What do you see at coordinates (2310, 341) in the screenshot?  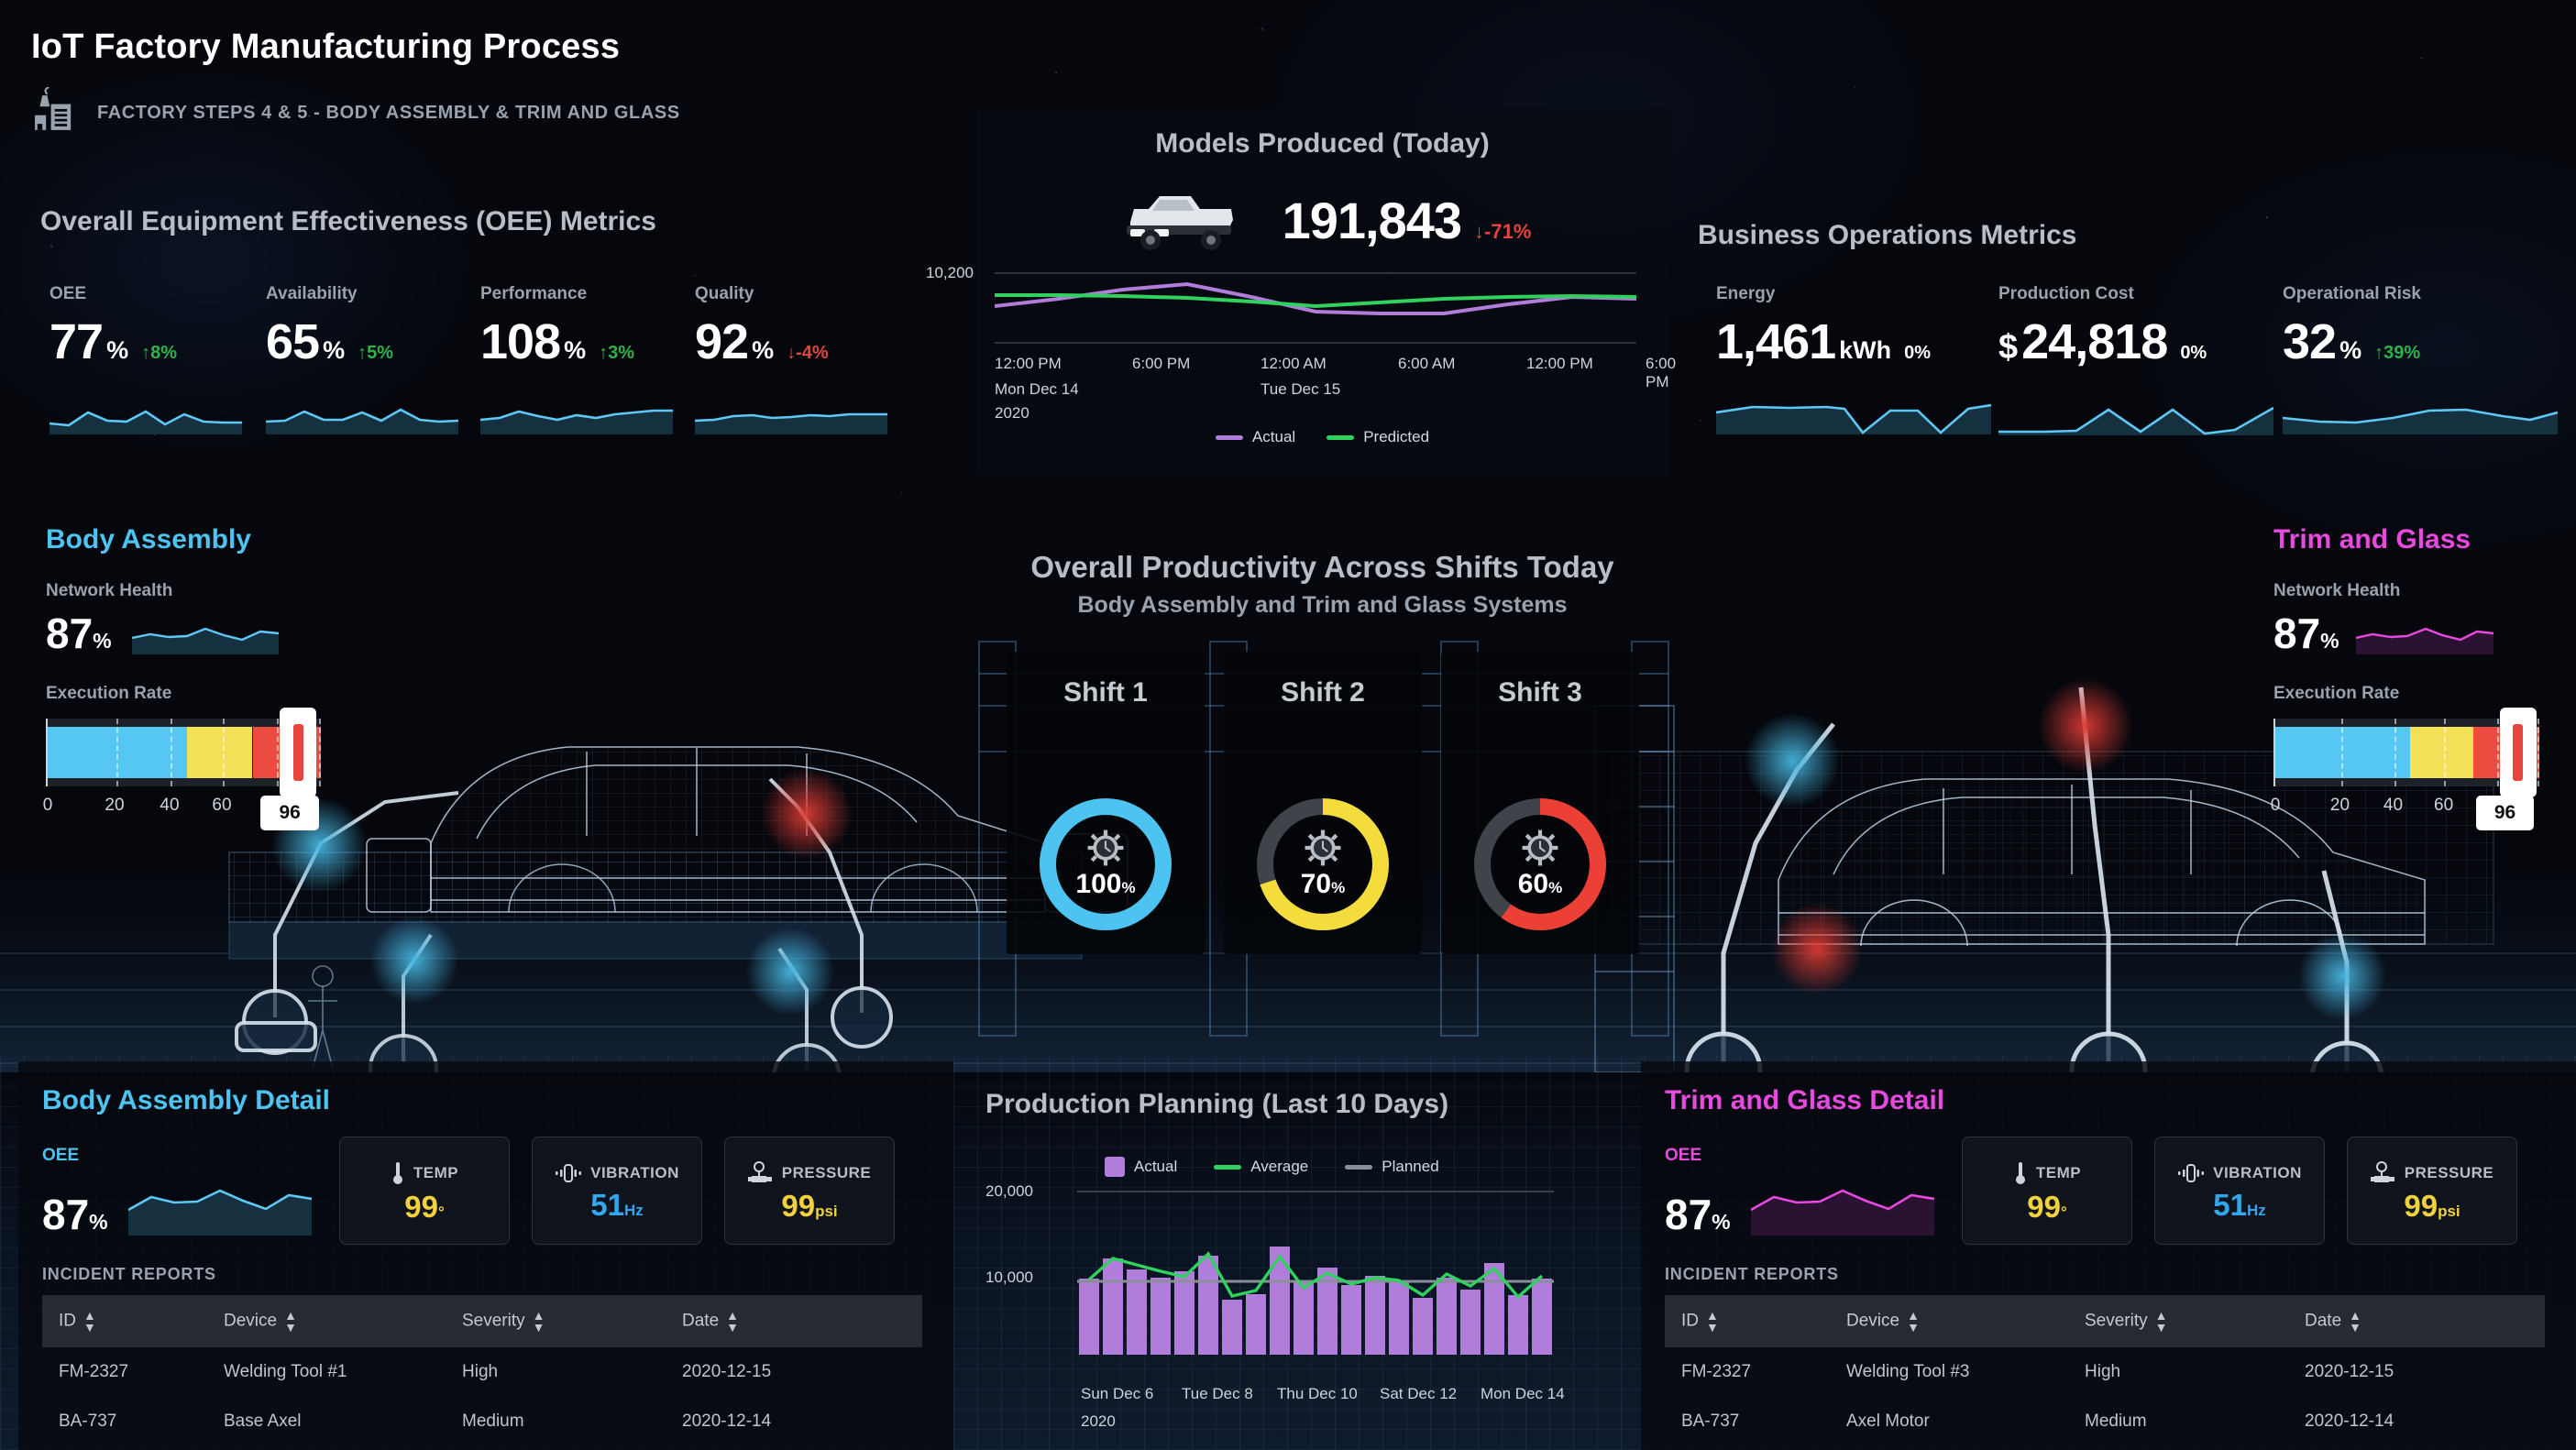 I see `kpi-value: 32` at bounding box center [2310, 341].